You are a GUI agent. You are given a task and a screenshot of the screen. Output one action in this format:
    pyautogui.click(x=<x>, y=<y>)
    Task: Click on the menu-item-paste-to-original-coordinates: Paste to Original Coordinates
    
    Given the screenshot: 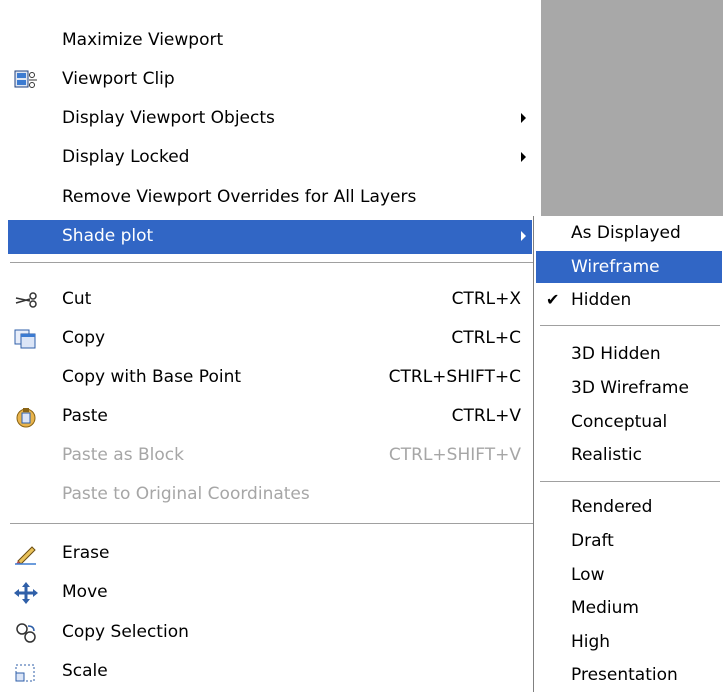 What is the action you would take?
    pyautogui.click(x=270, y=495)
    